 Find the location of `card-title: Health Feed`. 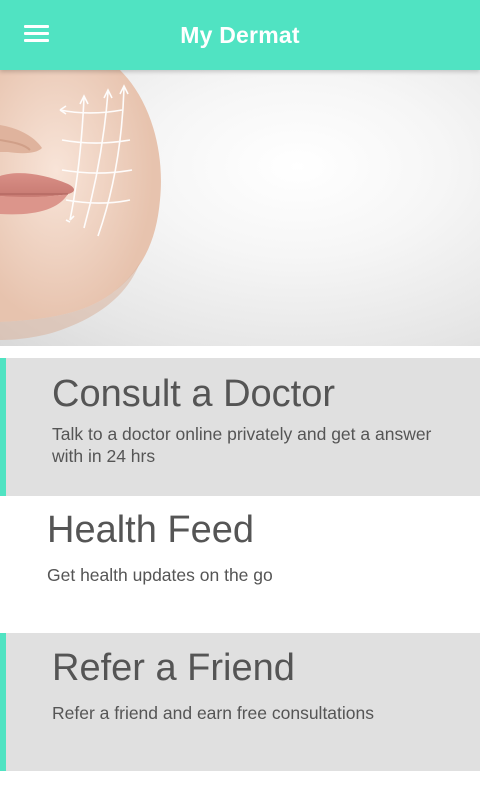

card-title: Health Feed is located at coordinates (151, 530).